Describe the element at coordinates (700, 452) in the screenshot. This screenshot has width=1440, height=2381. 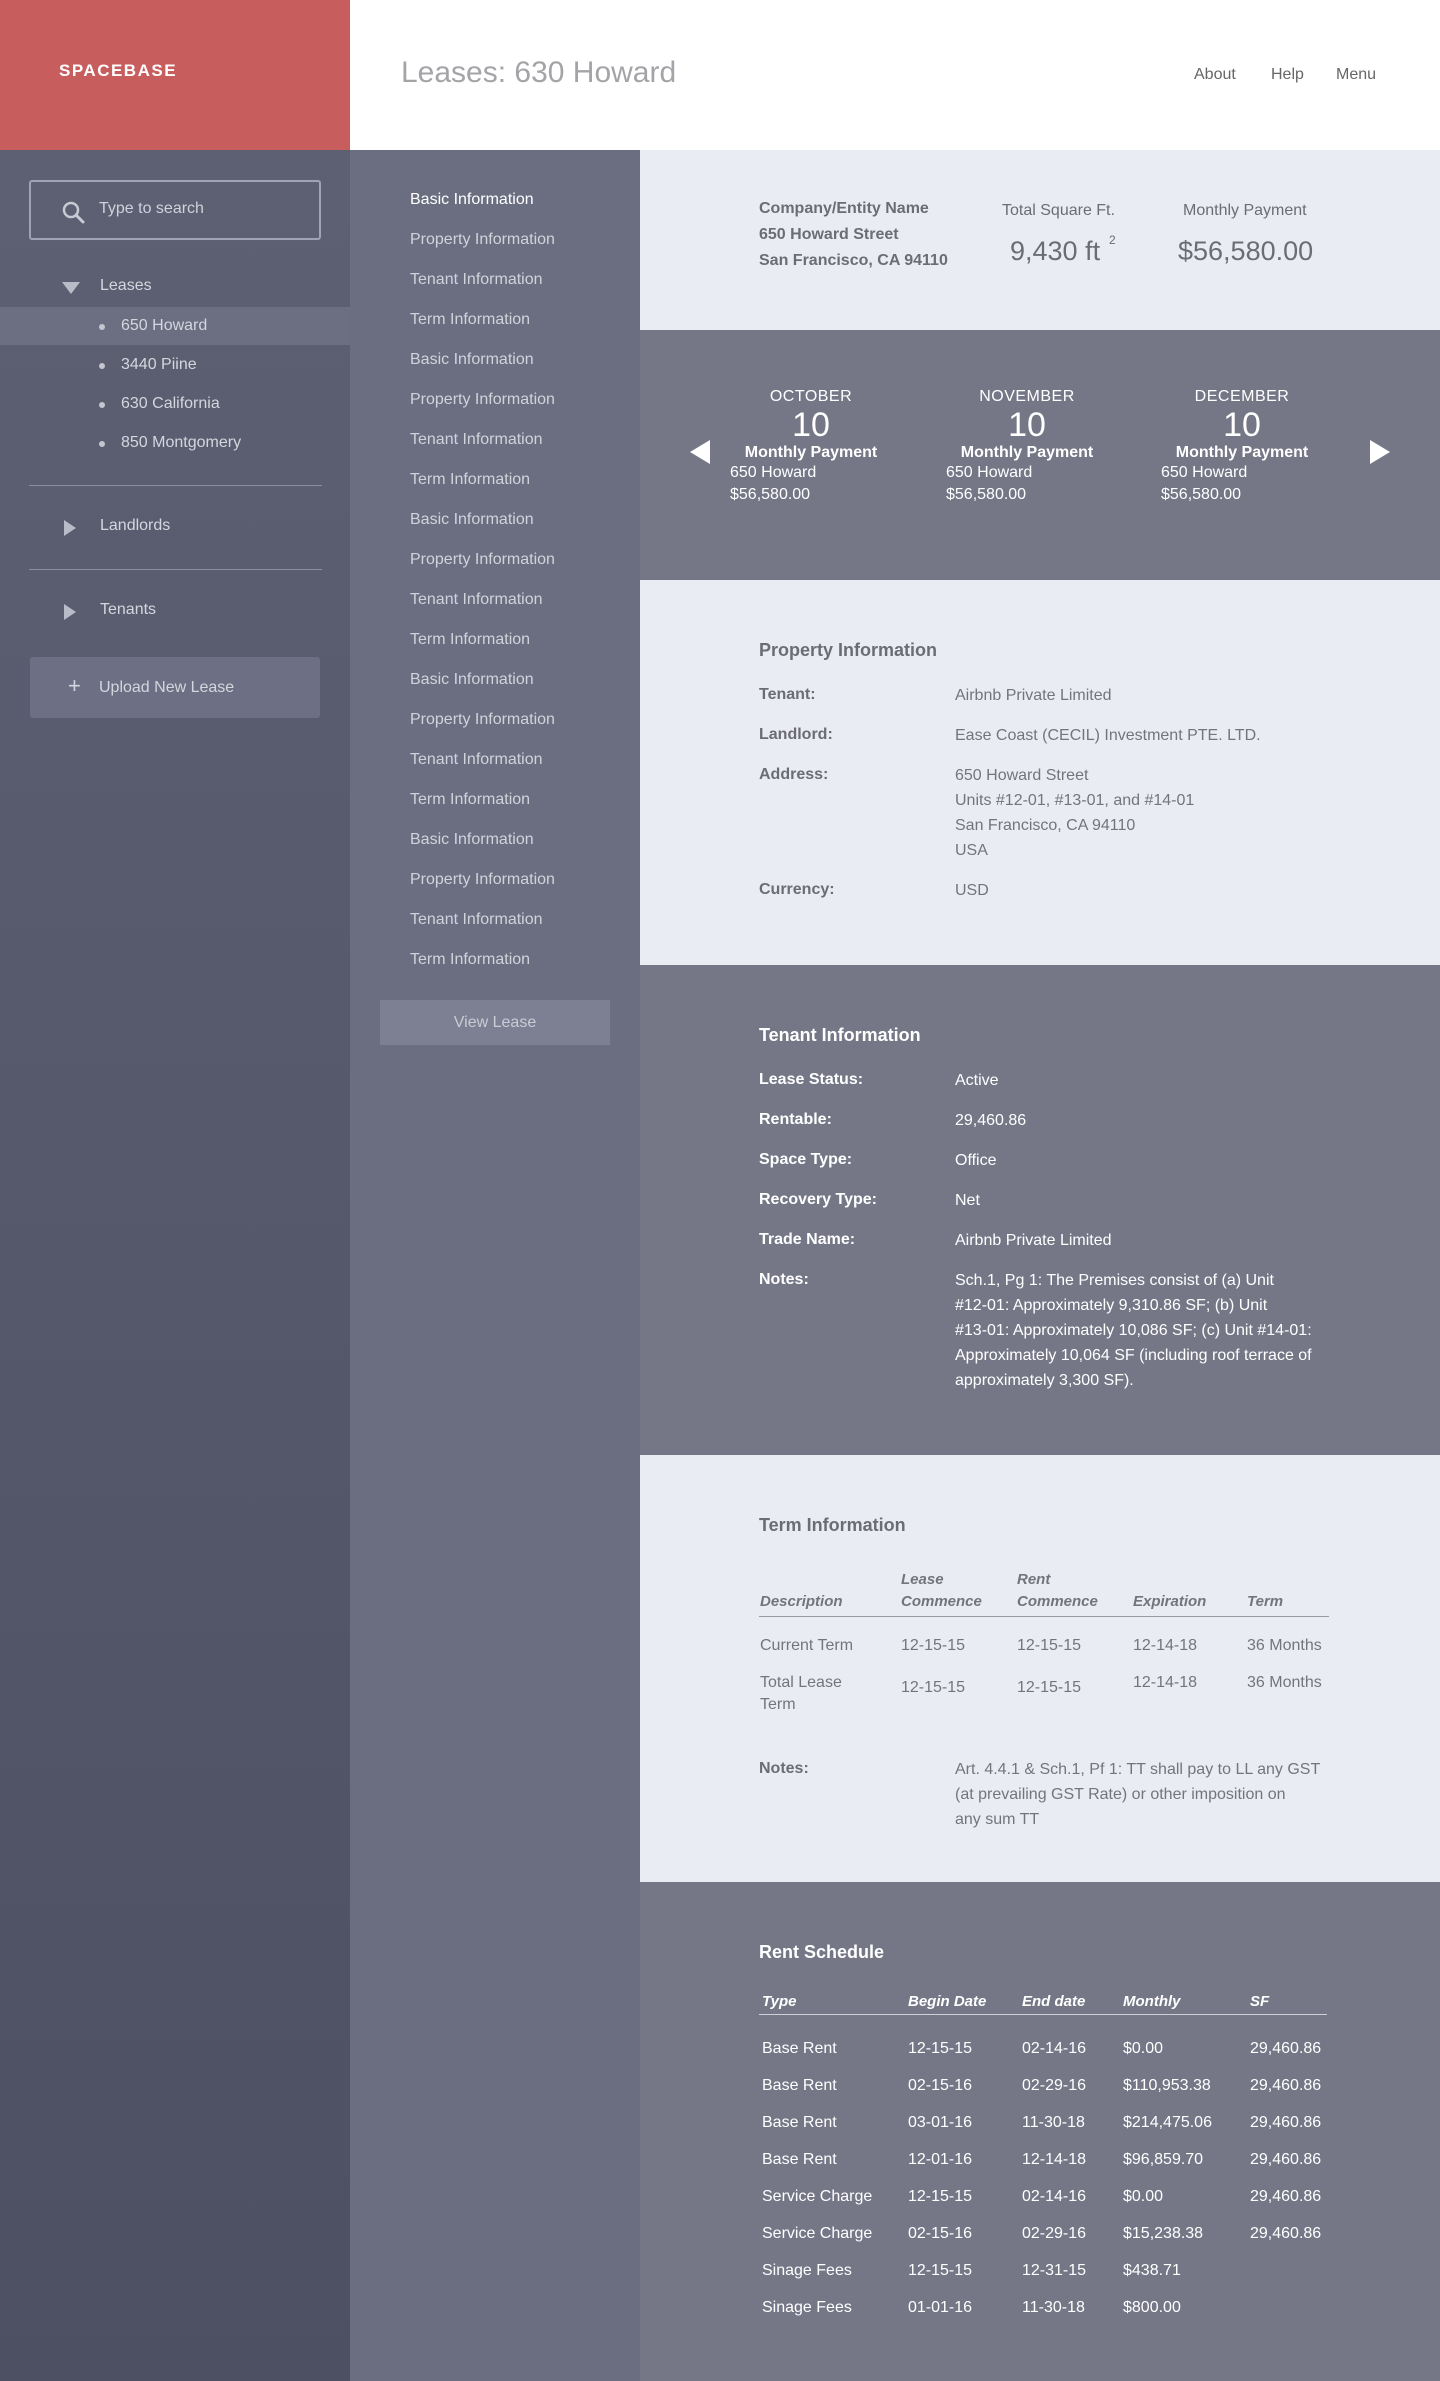
I see `carousel-prev-icon` at that location.